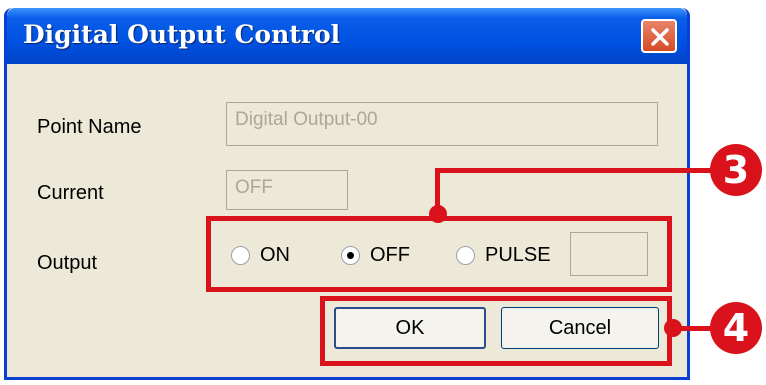 This screenshot has width=766, height=385. What do you see at coordinates (736, 328) in the screenshot?
I see `callout-4-badge: 4` at bounding box center [736, 328].